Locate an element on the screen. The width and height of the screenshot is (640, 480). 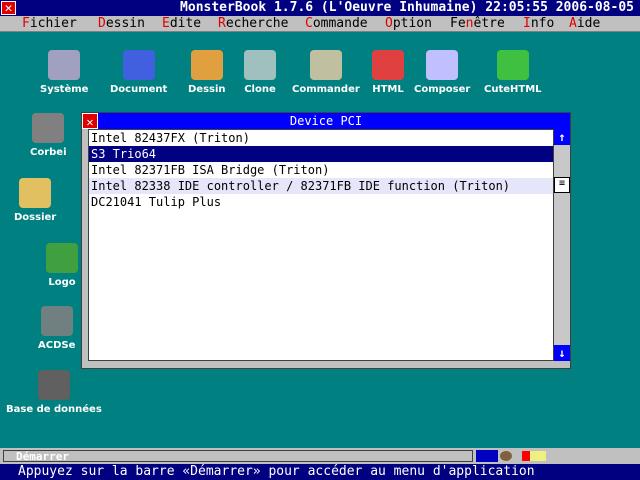
taskbar: Démarrer is located at coordinates (320, 456).